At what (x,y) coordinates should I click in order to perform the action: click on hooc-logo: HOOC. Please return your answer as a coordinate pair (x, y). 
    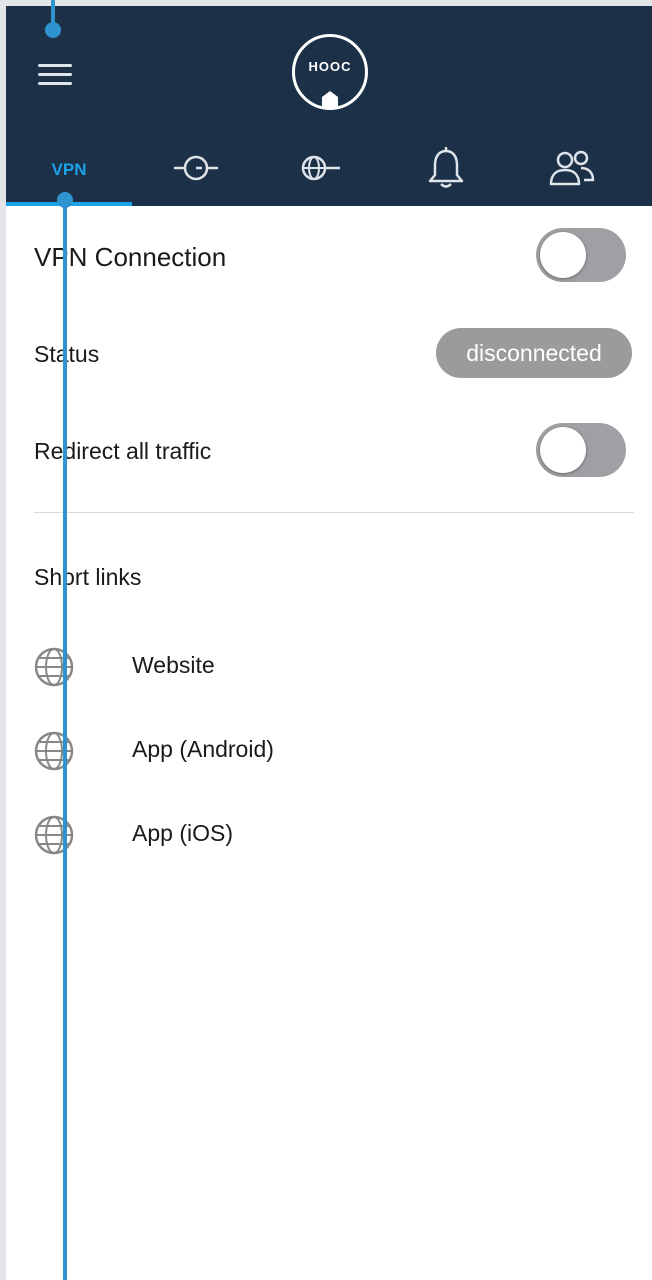
    Looking at the image, I should click on (330, 72).